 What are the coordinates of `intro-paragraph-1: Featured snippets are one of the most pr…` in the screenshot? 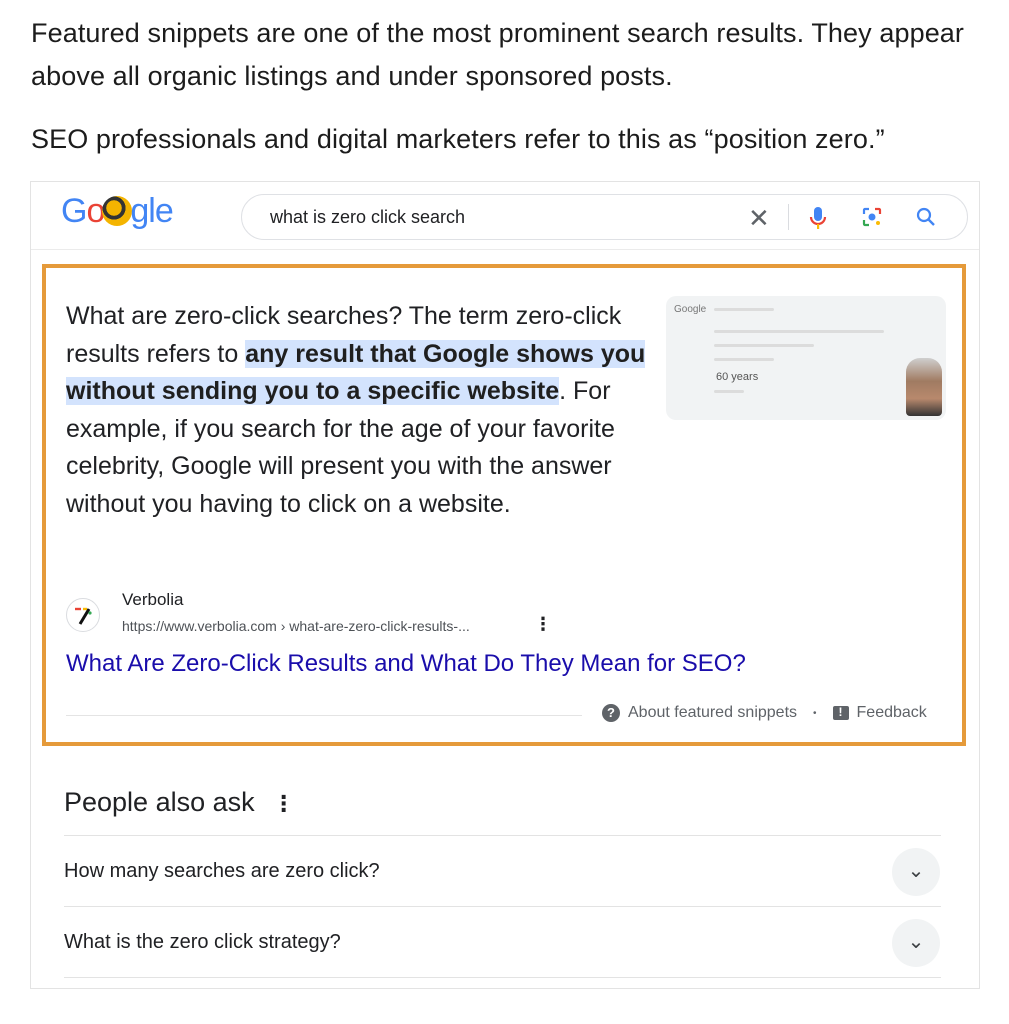 It's located at (498, 54).